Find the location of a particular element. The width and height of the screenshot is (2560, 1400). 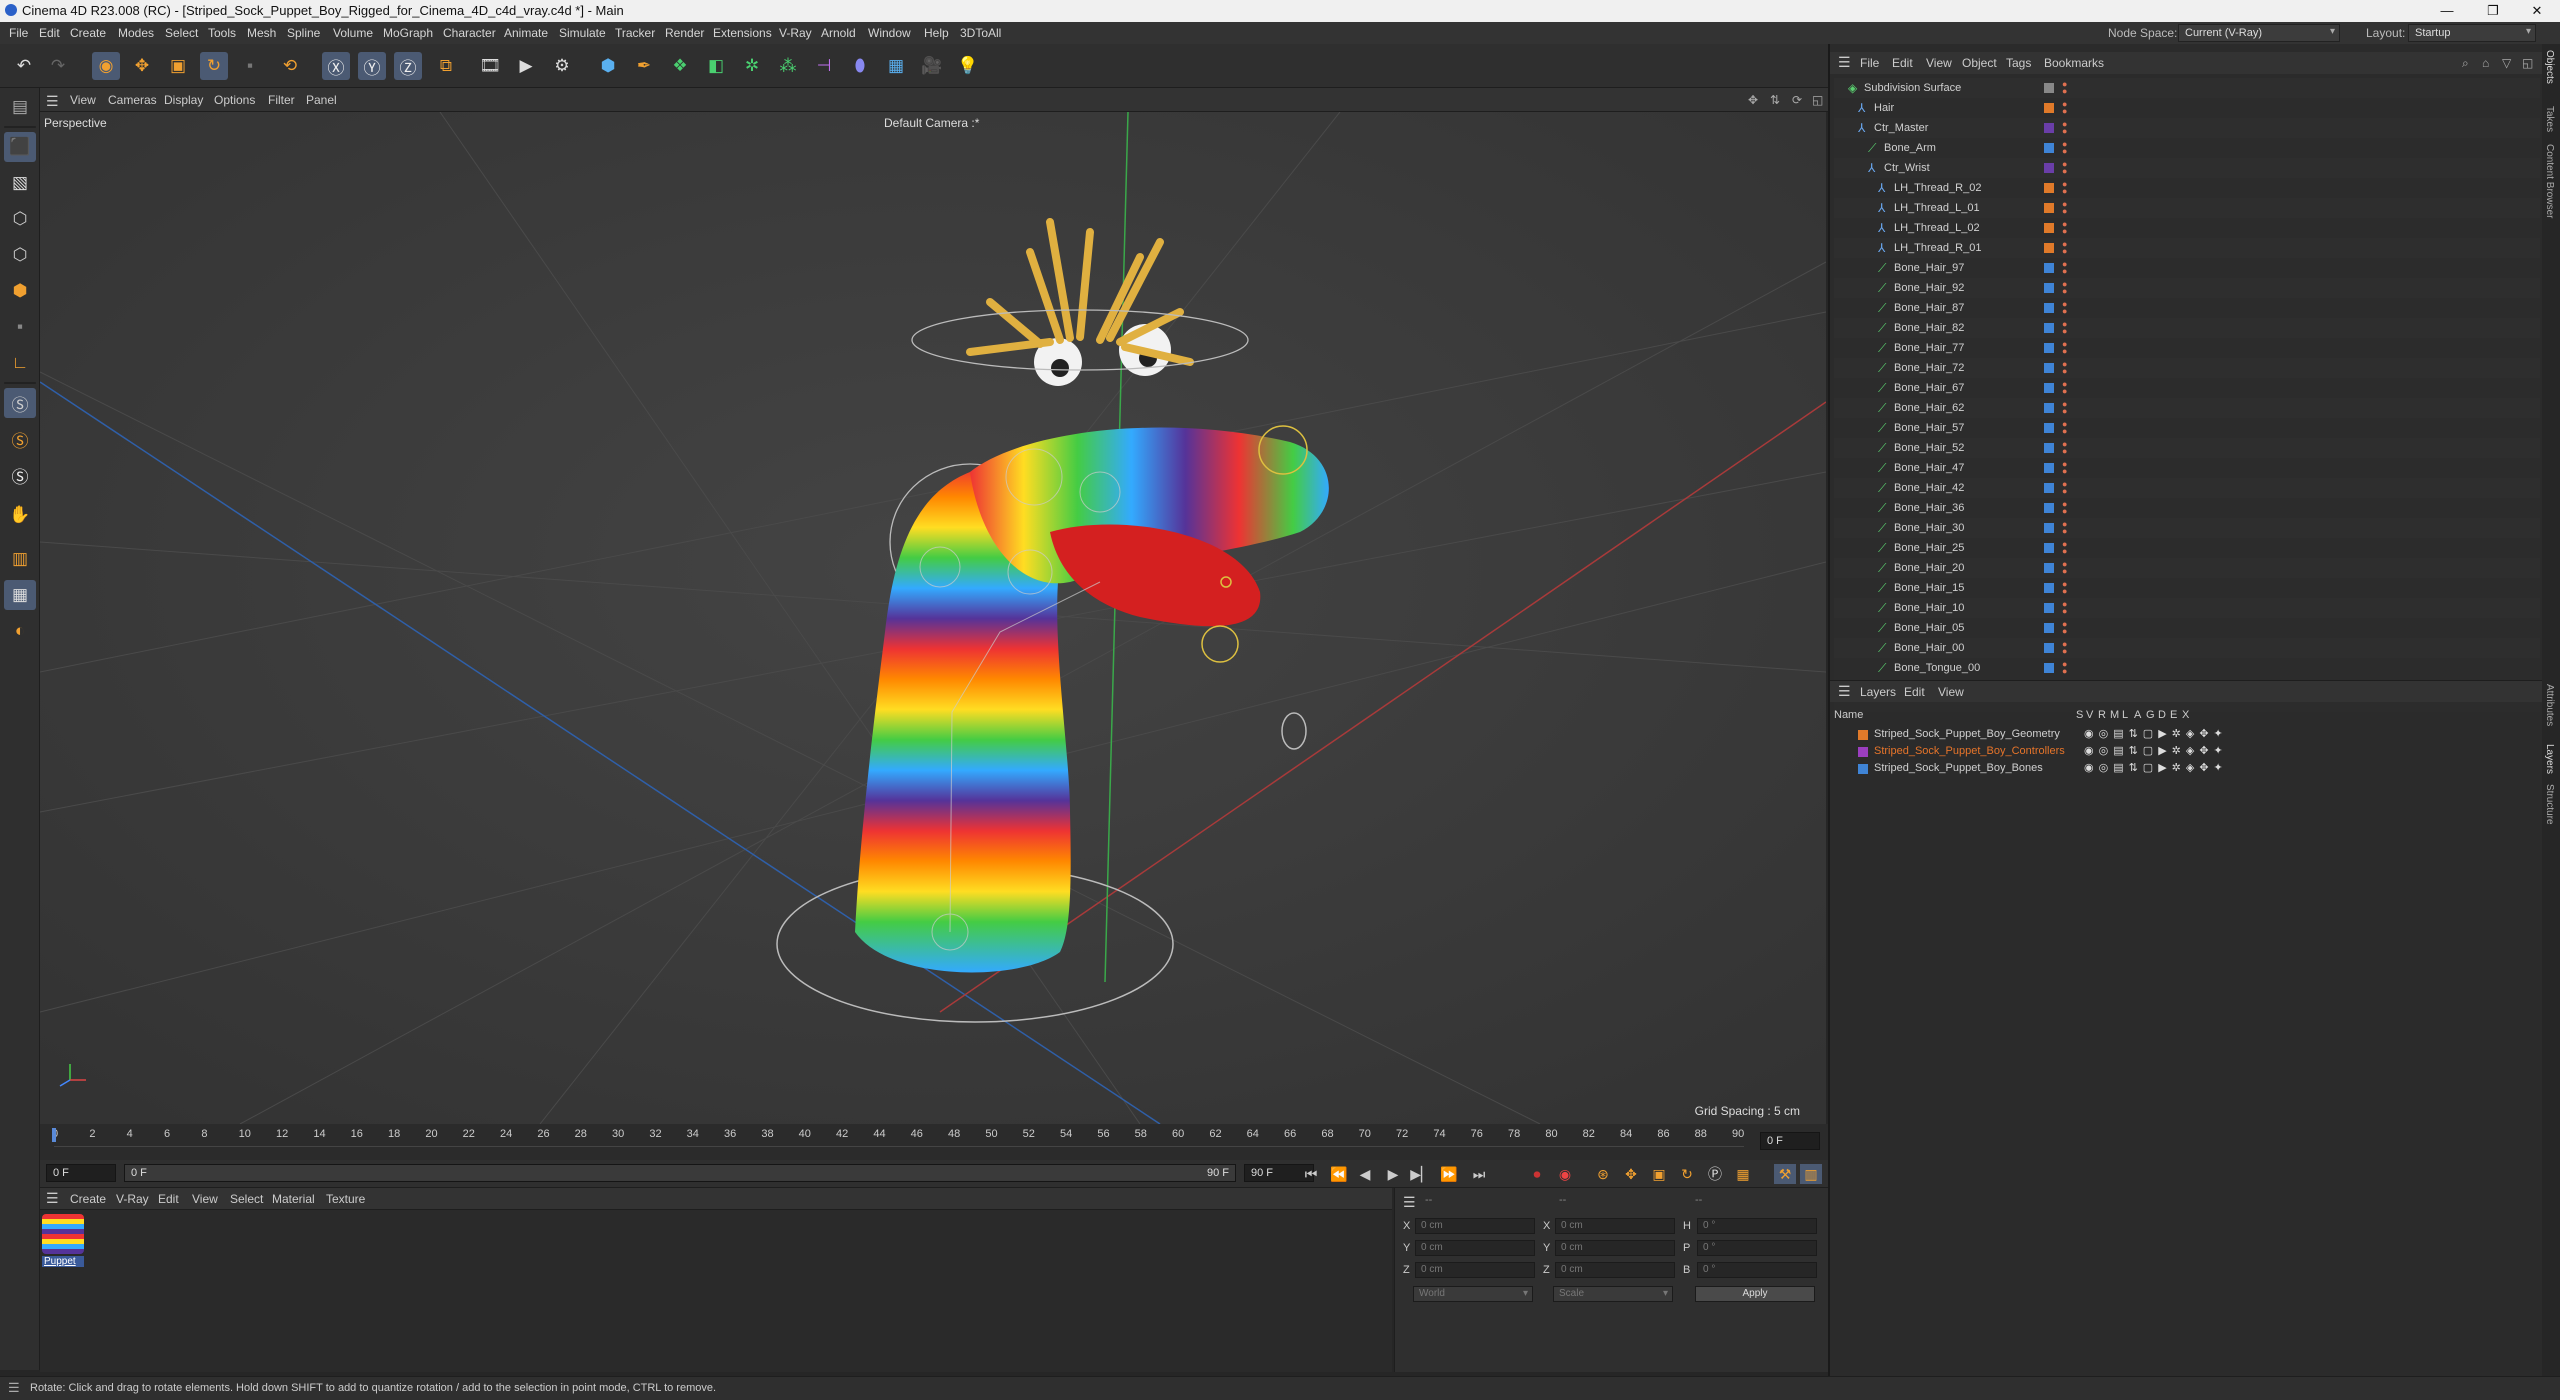

menu-arnold: Arnold is located at coordinates (838, 33).